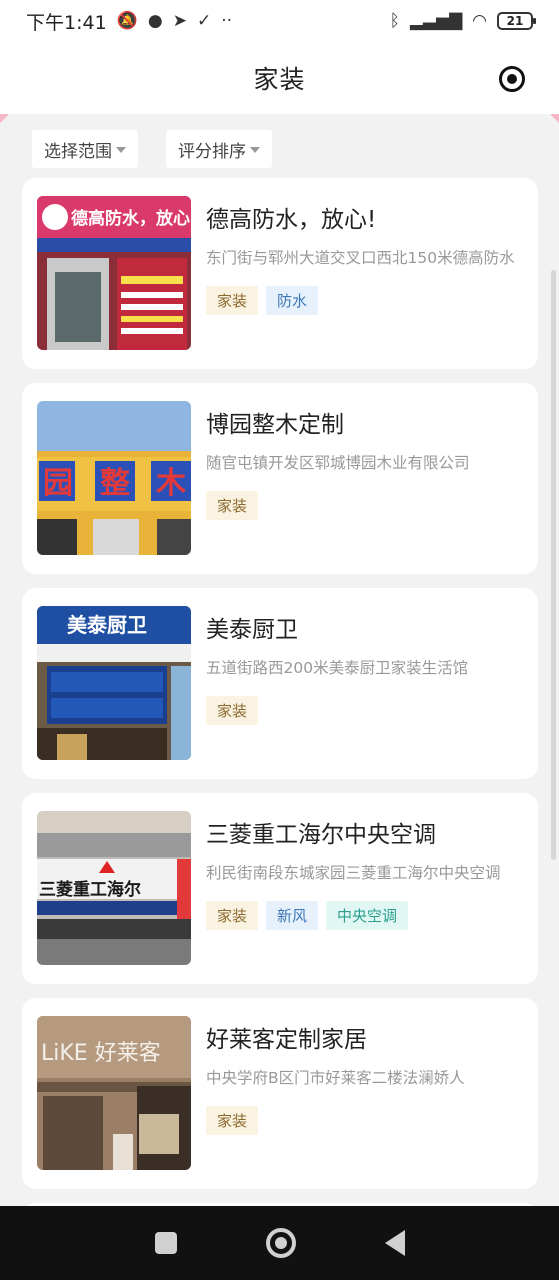  Describe the element at coordinates (170, 483) in the screenshot. I see `svg-text: 木` at that location.